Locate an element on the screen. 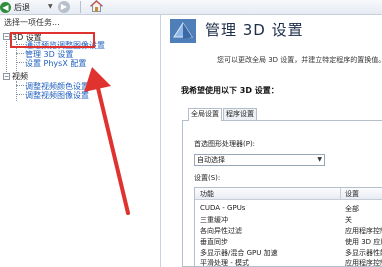 This screenshot has width=382, height=267. tree-item-video-image: 调整视频图像设置 is located at coordinates (57, 95).